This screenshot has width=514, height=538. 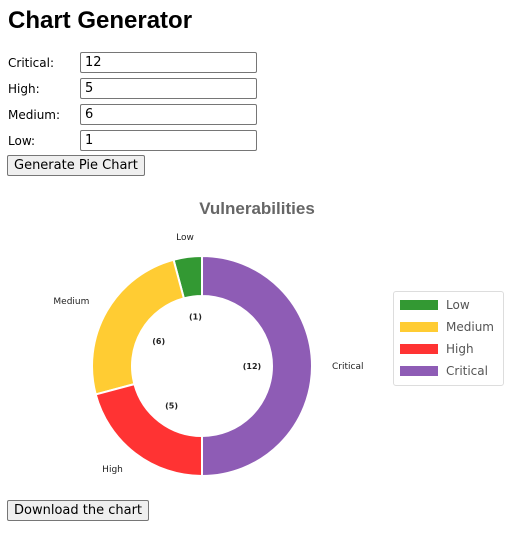 What do you see at coordinates (185, 238) in the screenshot?
I see `slice-label-low: Low` at bounding box center [185, 238].